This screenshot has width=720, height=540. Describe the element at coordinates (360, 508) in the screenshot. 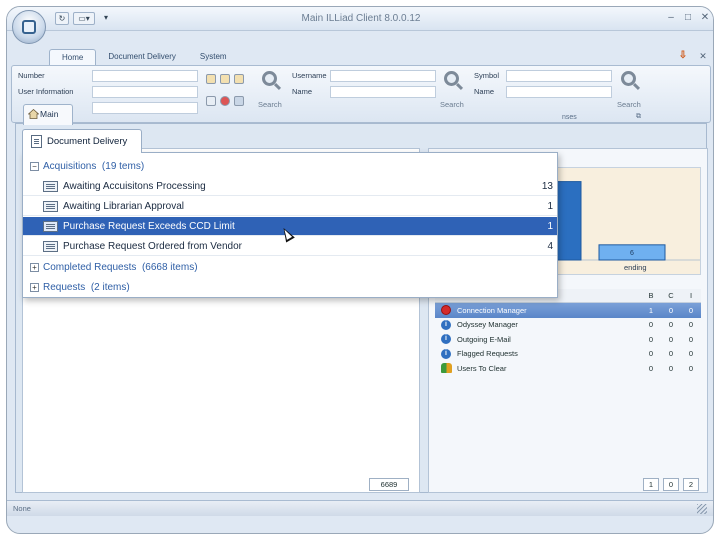

I see `status-bar: None` at that location.